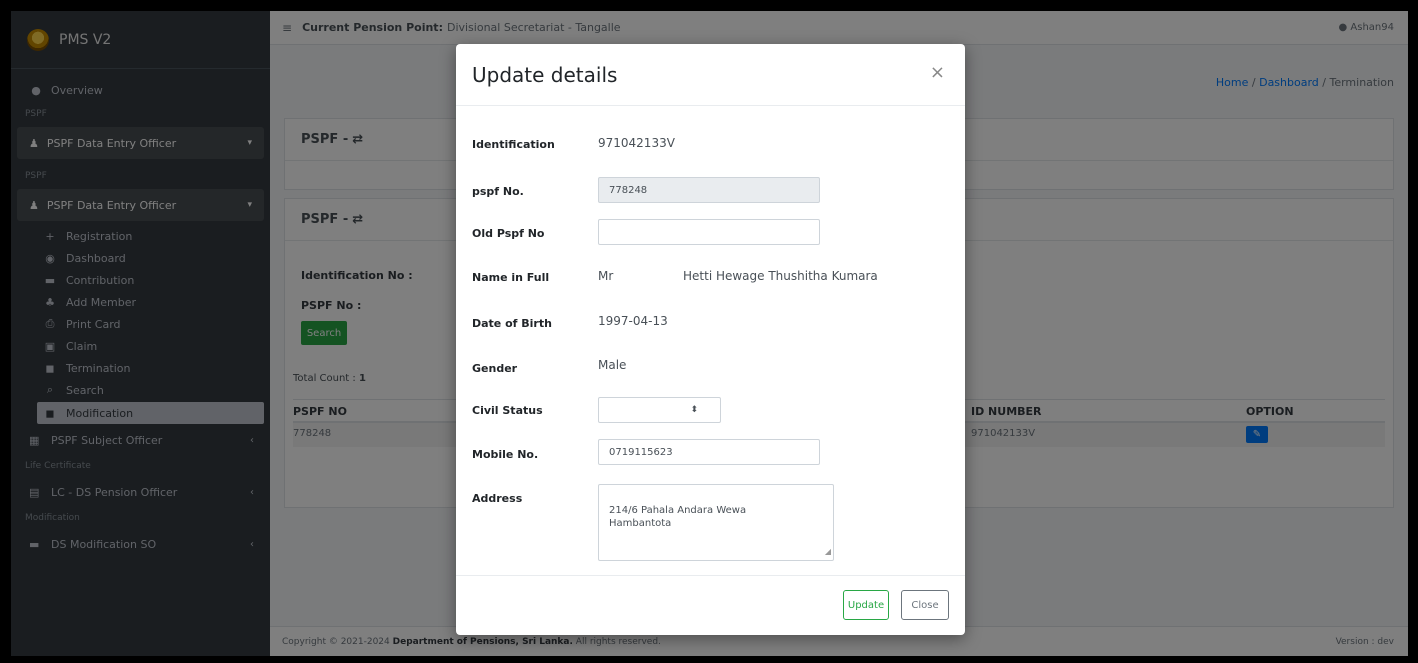 The width and height of the screenshot is (1418, 663). Describe the element at coordinates (513, 144) in the screenshot. I see `identification-label: Identification` at that location.